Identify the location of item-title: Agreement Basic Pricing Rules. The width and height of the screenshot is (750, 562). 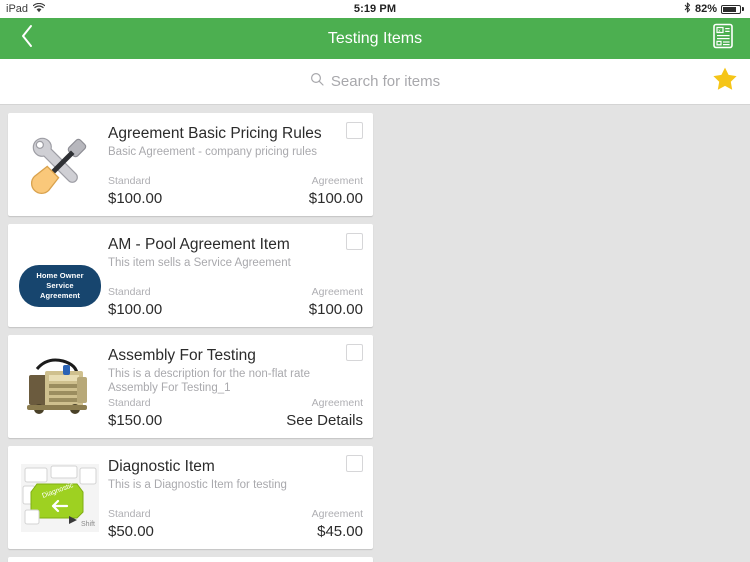
(215, 133).